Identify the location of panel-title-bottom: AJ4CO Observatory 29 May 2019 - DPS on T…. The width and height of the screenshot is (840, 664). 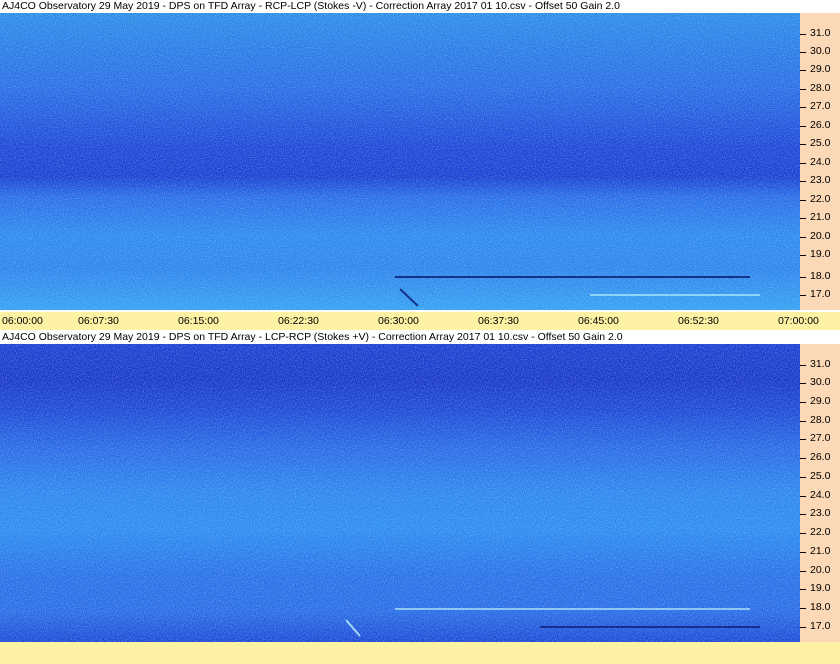
(420, 337).